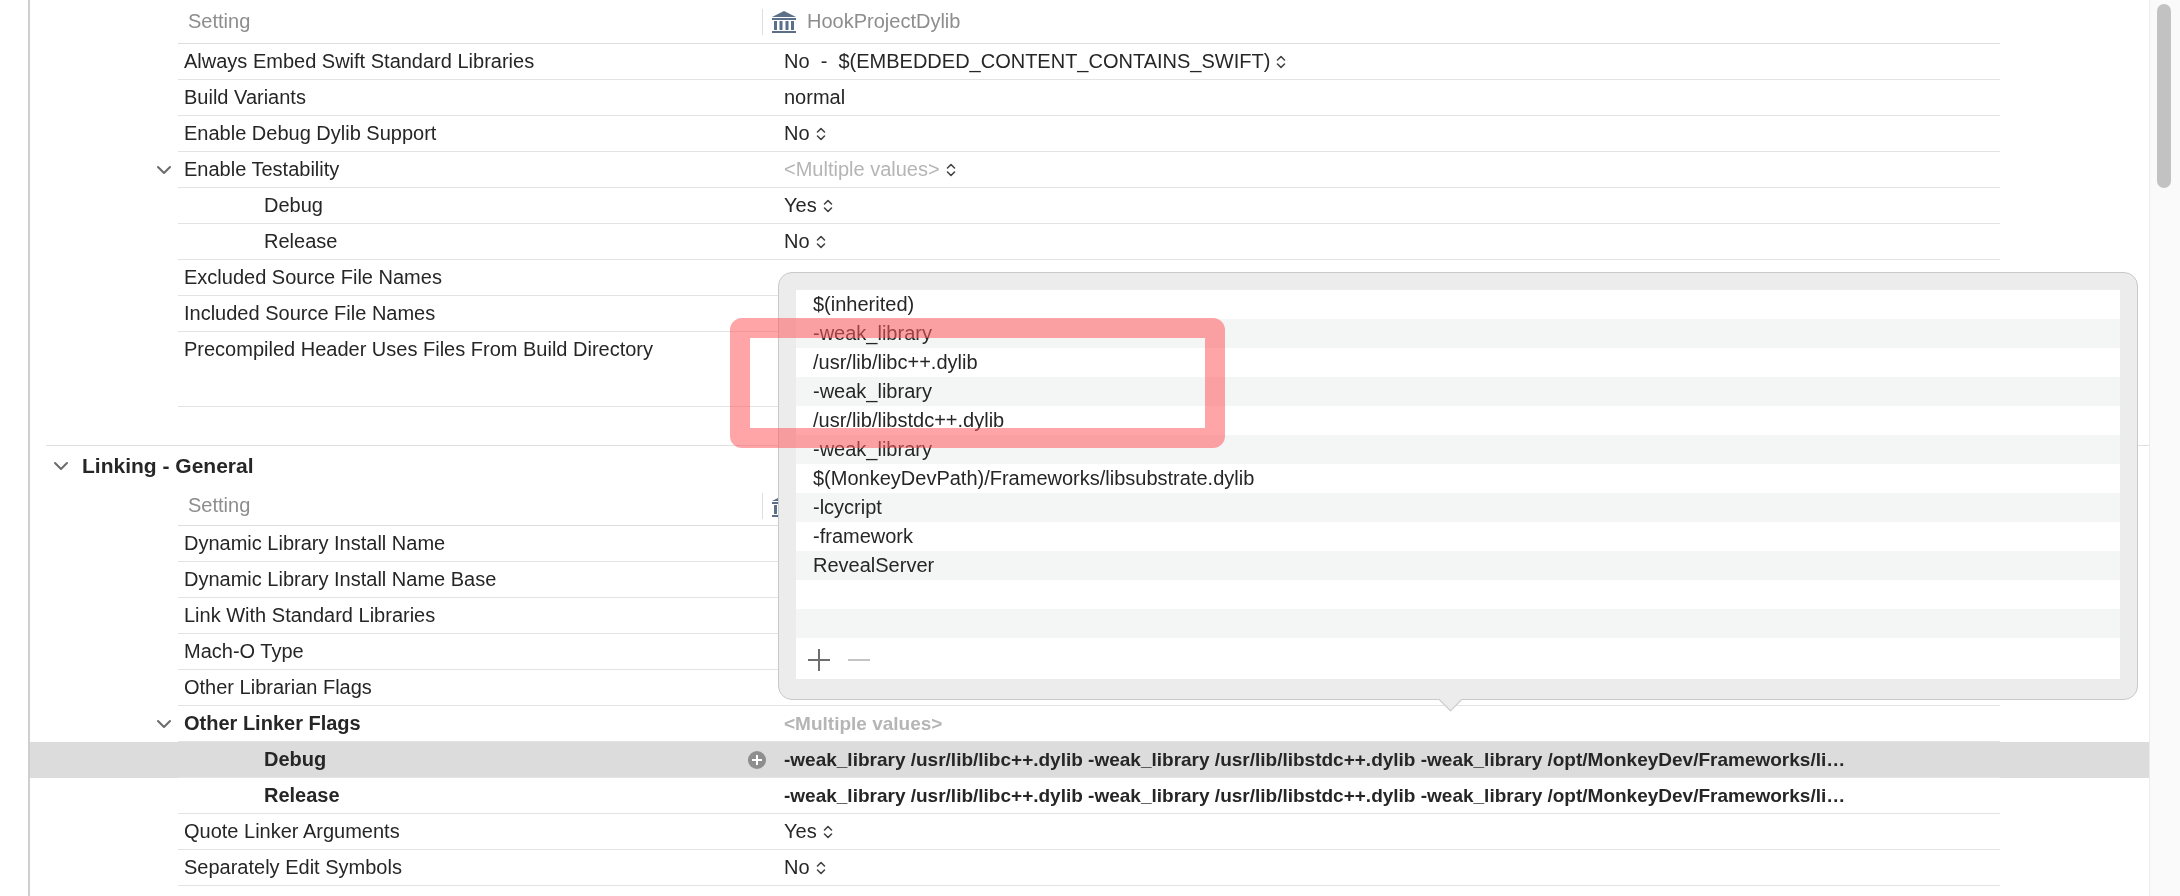  Describe the element at coordinates (314, 543) in the screenshot. I see `setting-name: Dynamic Library Install Name` at that location.